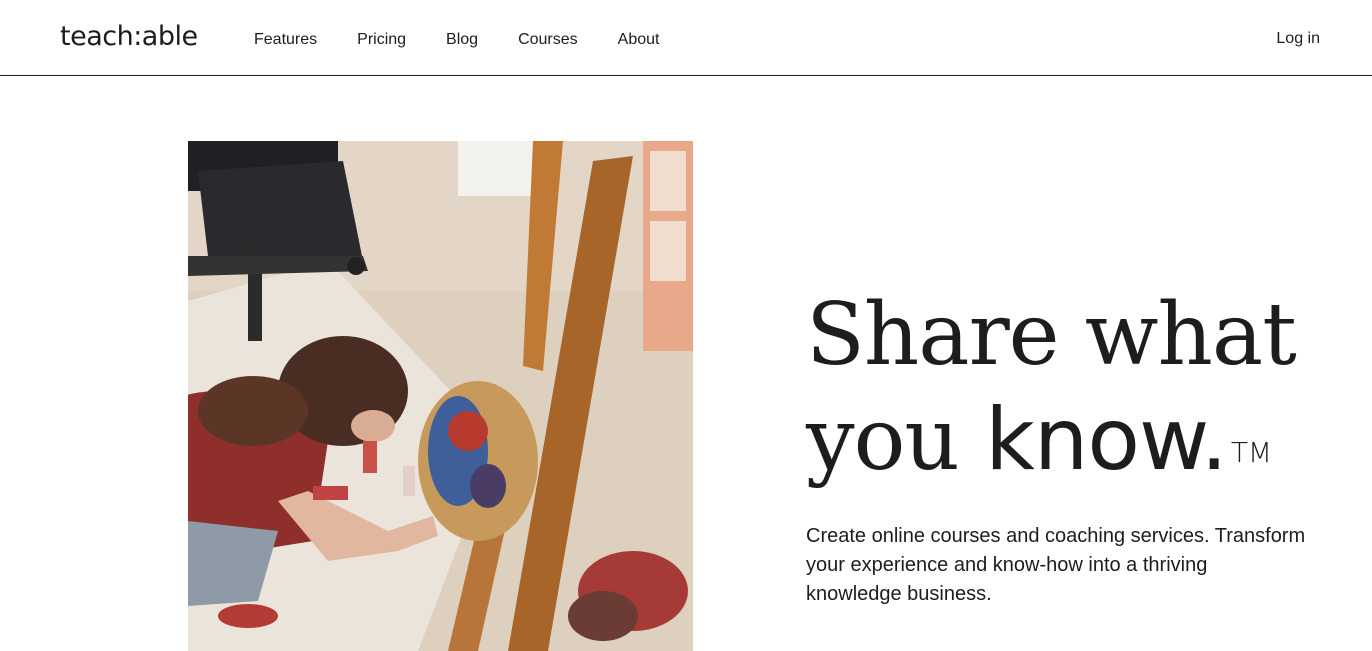  Describe the element at coordinates (548, 40) in the screenshot. I see `nav-courses-link: Courses` at that location.